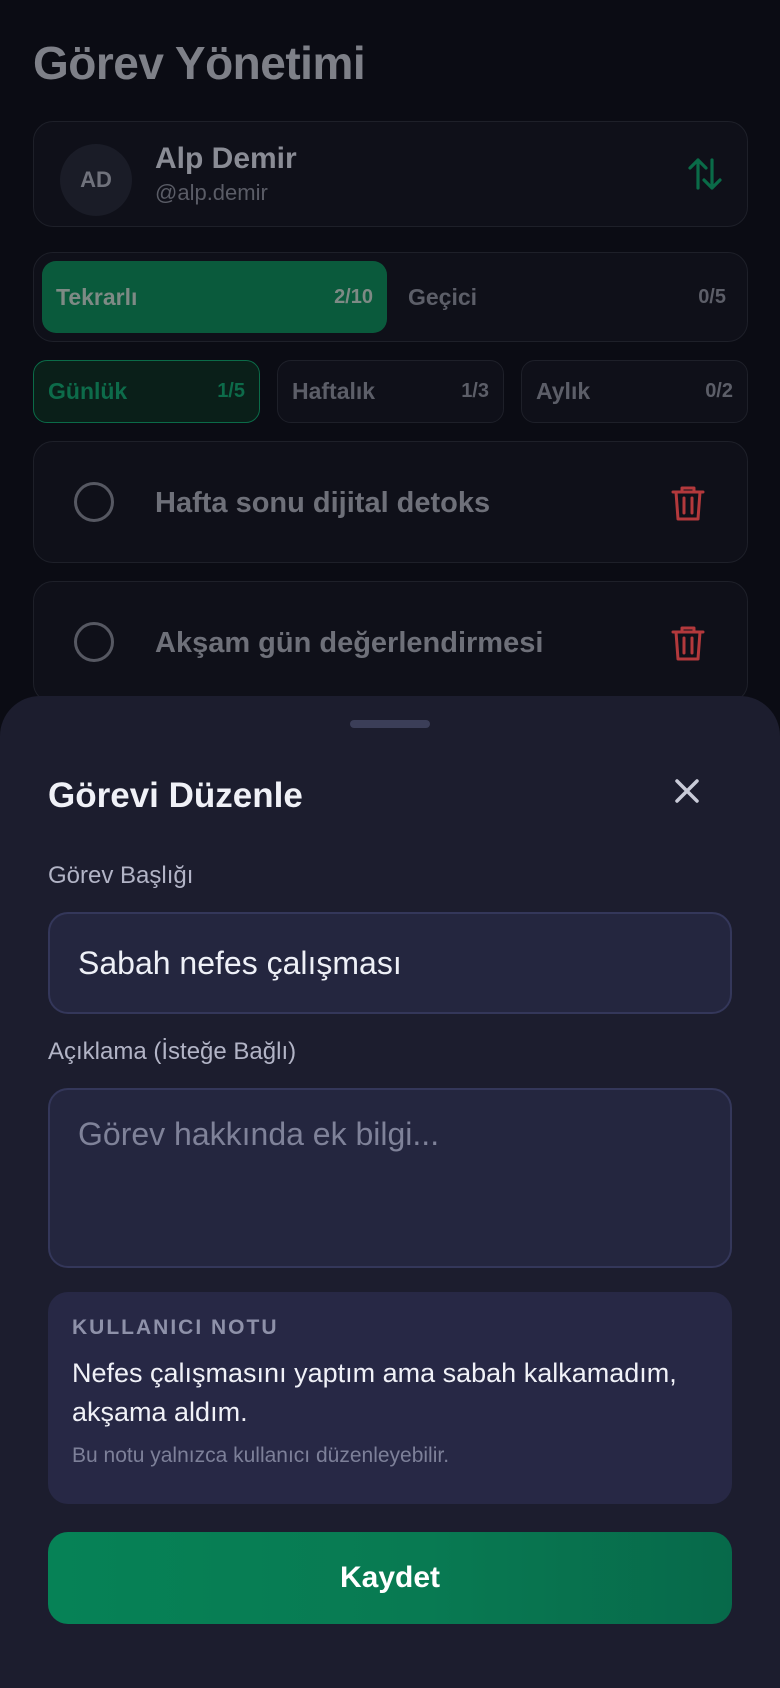  Describe the element at coordinates (199, 63) in the screenshot. I see `page-title: Görev Yönetimi` at that location.